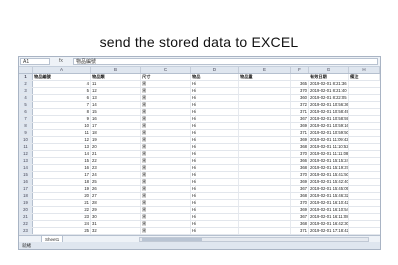 This screenshot has height=265, width=398. Describe the element at coordinates (329, 91) in the screenshot. I see `table-cell: 2019-02-01 8:21:40` at that location.